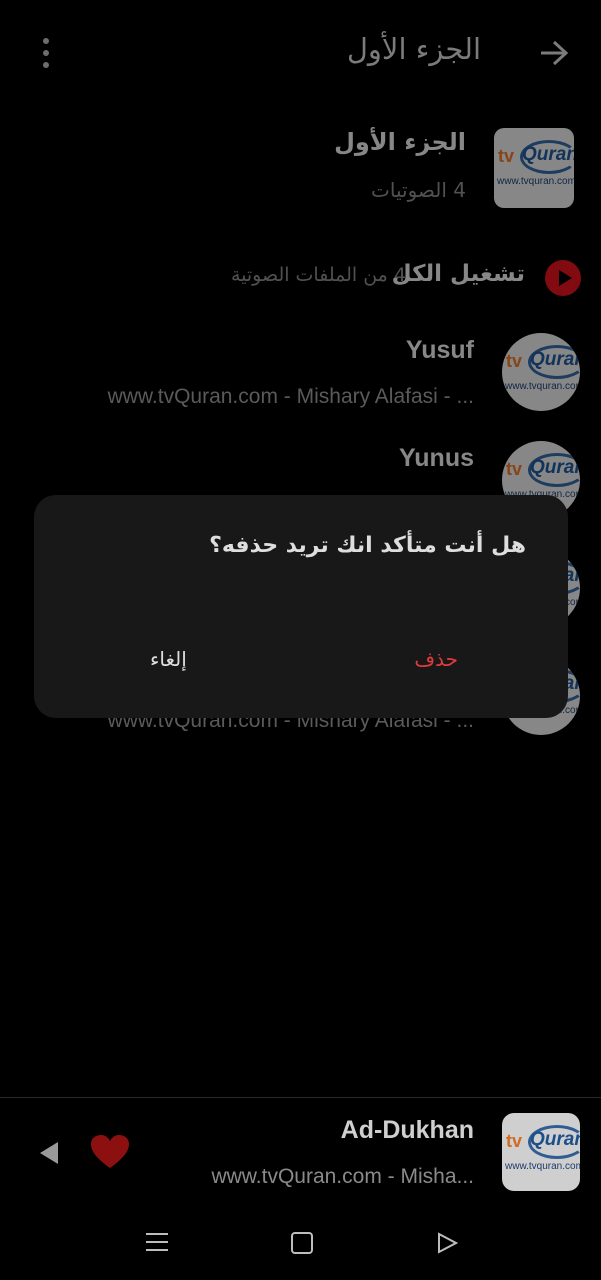  Describe the element at coordinates (50, 1153) in the screenshot. I see `previous-icon` at that location.